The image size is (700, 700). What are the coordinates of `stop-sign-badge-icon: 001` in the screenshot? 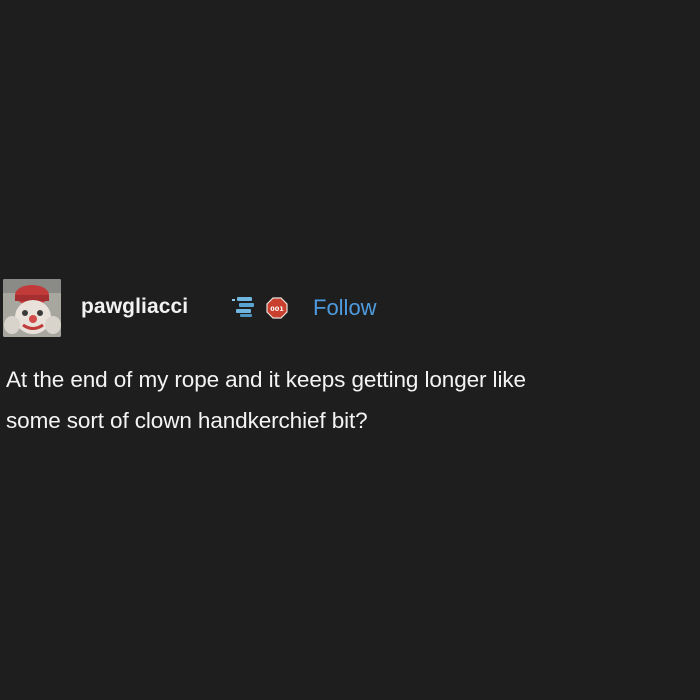 It's located at (277, 308).